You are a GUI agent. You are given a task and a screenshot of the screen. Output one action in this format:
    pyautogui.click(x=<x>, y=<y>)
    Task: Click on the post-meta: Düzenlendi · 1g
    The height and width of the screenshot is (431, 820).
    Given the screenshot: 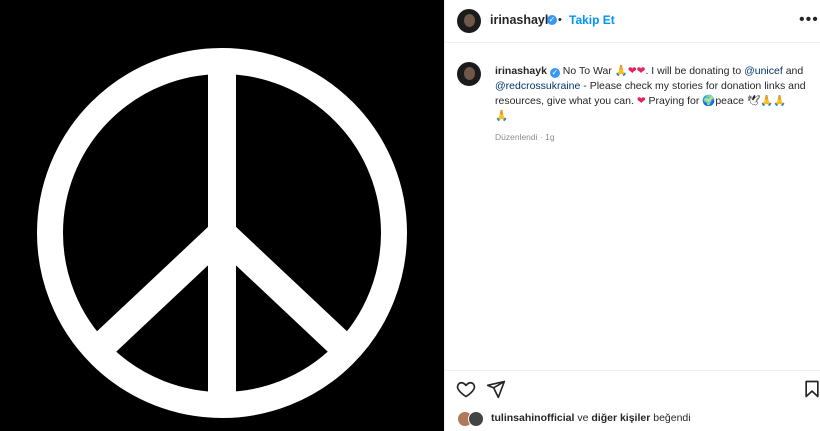 What is the action you would take?
    pyautogui.click(x=525, y=137)
    